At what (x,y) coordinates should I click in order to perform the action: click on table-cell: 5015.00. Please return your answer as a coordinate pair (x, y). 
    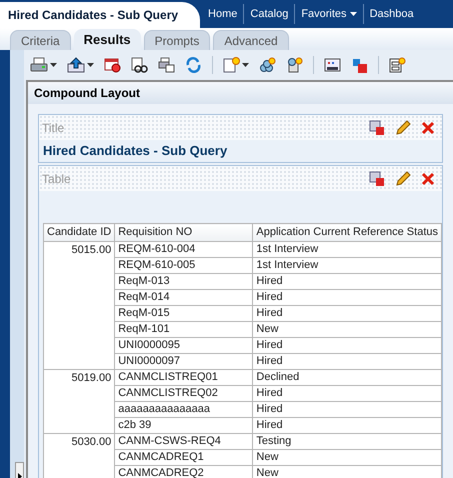
    Looking at the image, I should click on (79, 305).